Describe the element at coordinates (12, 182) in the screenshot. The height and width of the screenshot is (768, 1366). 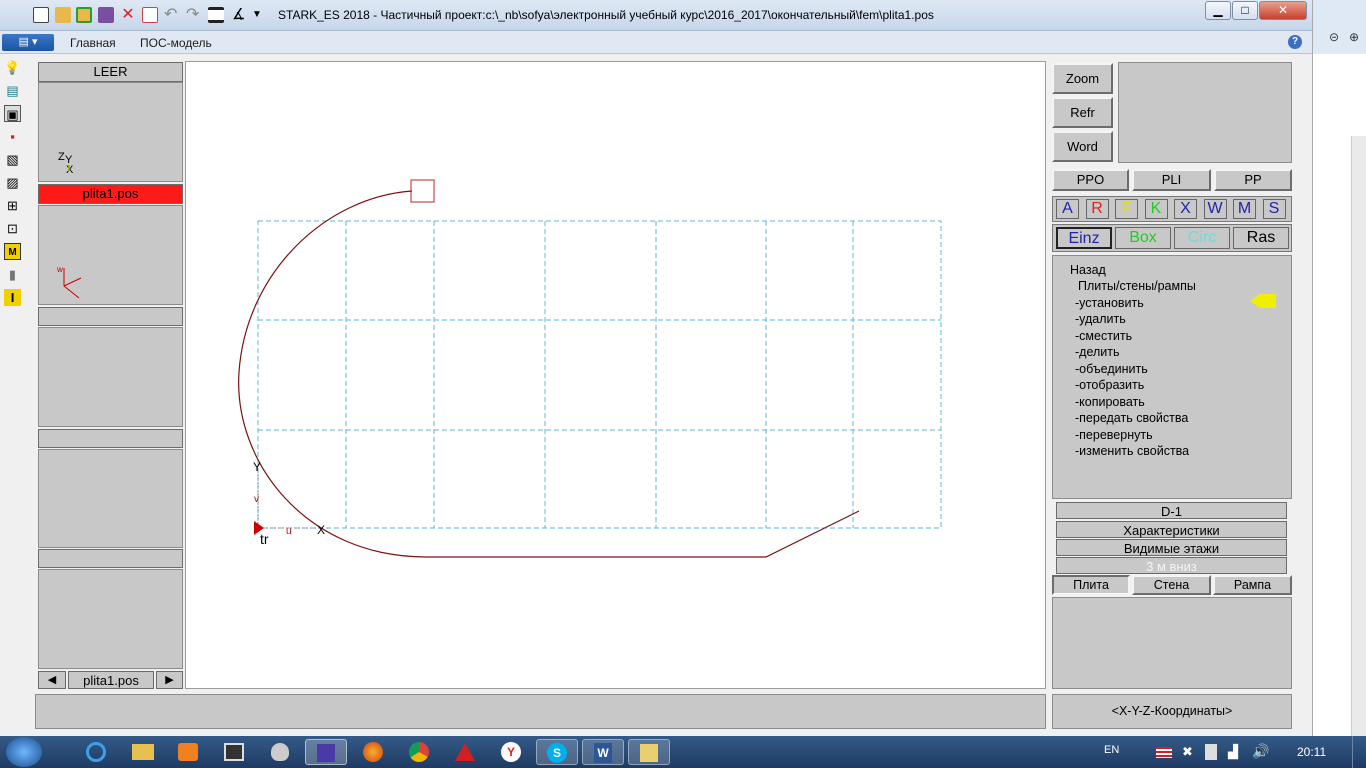
I see `cube-3d-icon: ▨` at that location.